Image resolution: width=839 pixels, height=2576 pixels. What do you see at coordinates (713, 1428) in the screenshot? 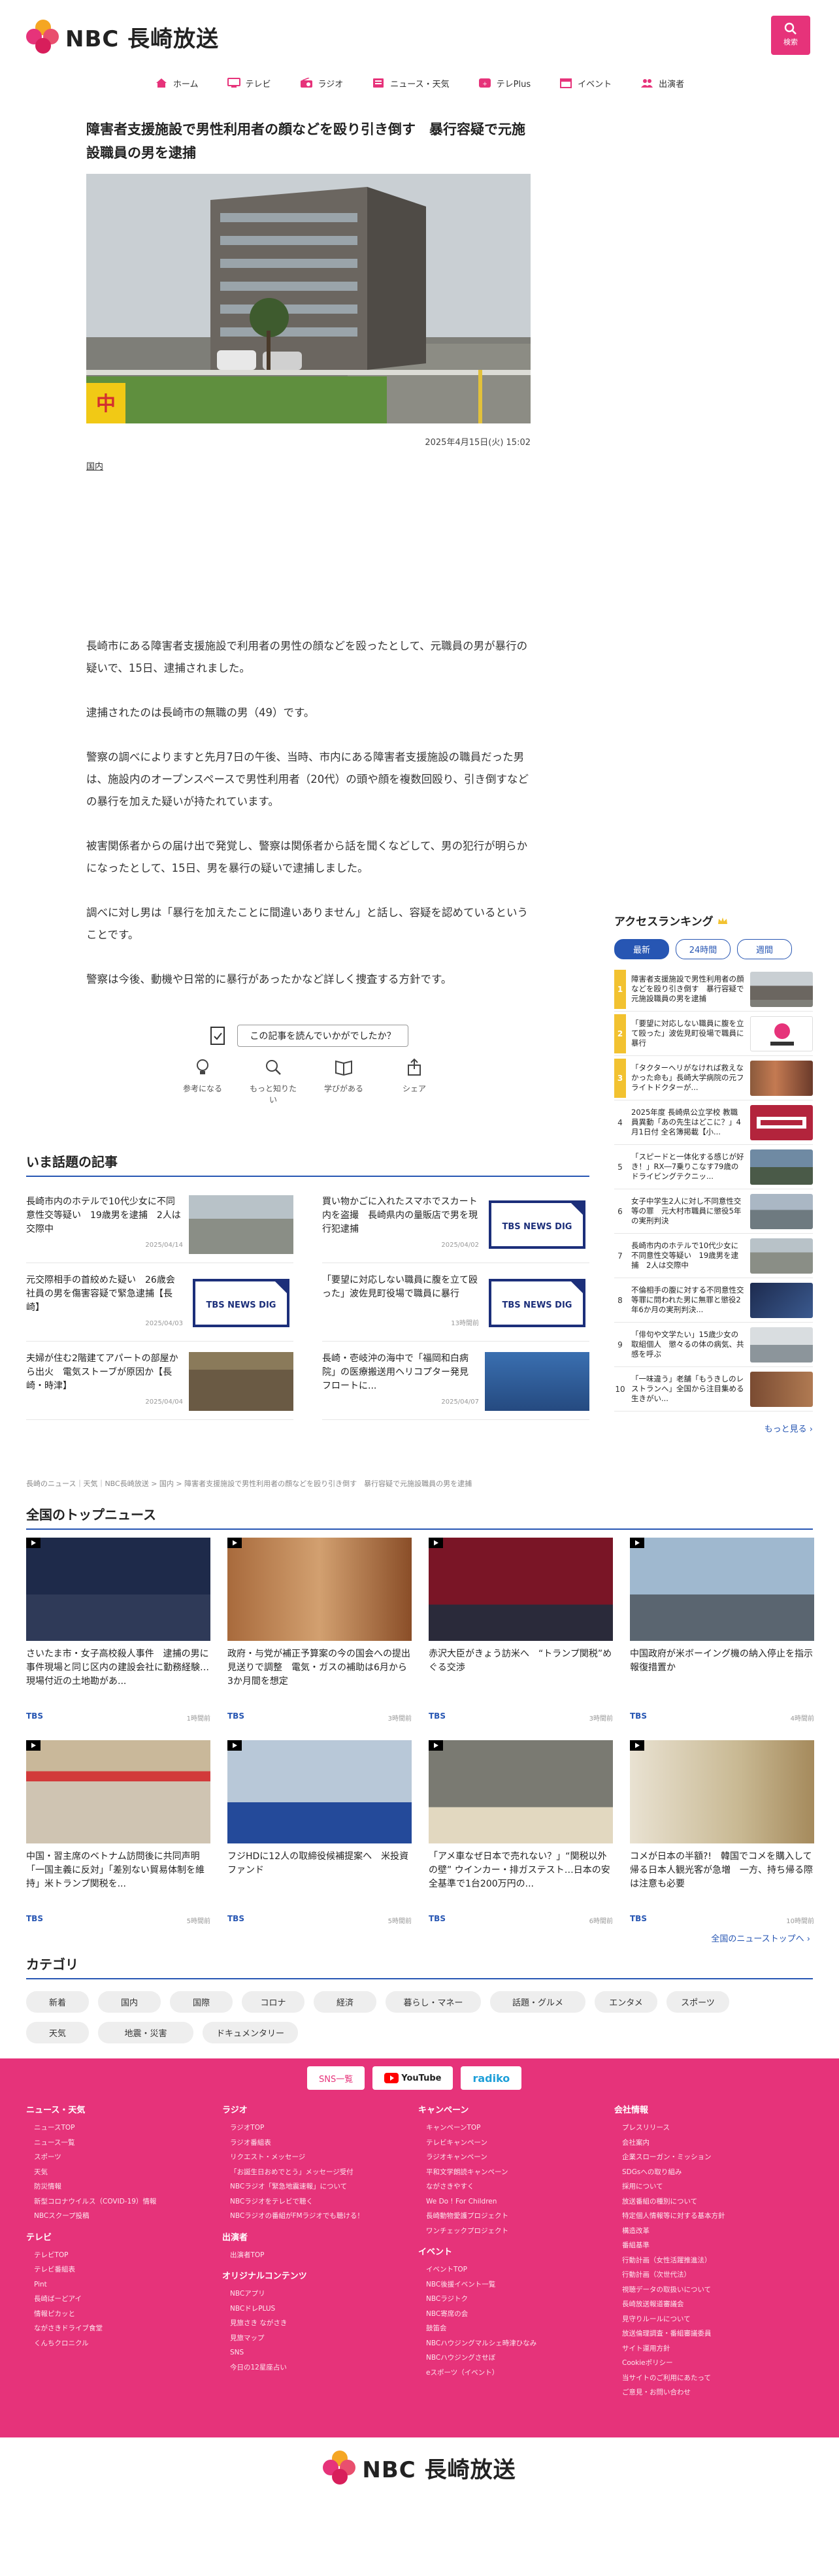
I see `ranking-more-link: もっと見る ›` at bounding box center [713, 1428].